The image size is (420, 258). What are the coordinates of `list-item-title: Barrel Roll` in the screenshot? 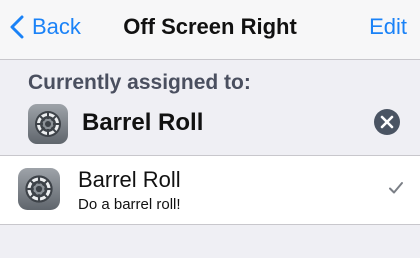 It's located at (129, 179).